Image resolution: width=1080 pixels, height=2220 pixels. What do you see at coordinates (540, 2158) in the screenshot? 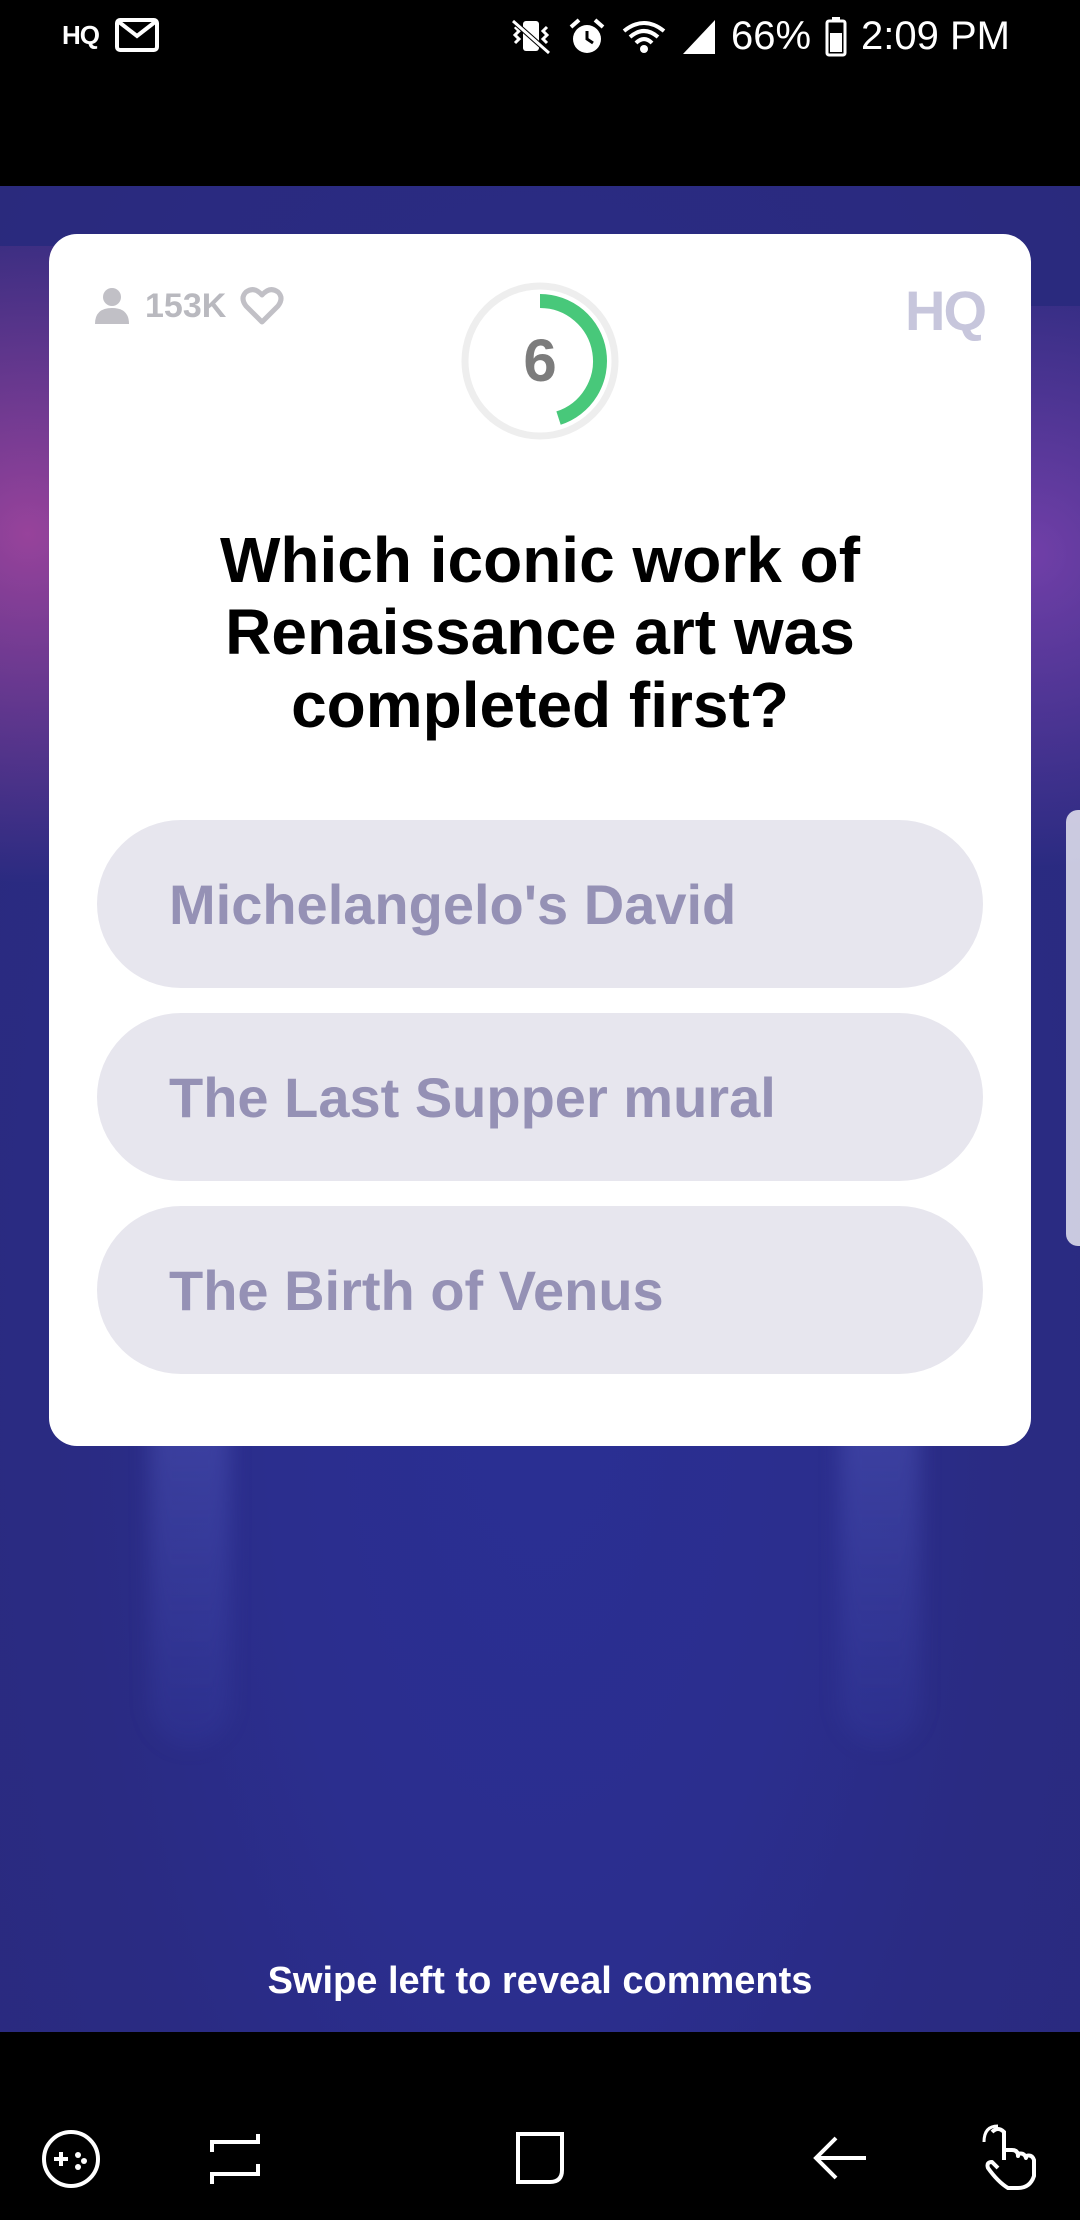
I see `home-icon` at bounding box center [540, 2158].